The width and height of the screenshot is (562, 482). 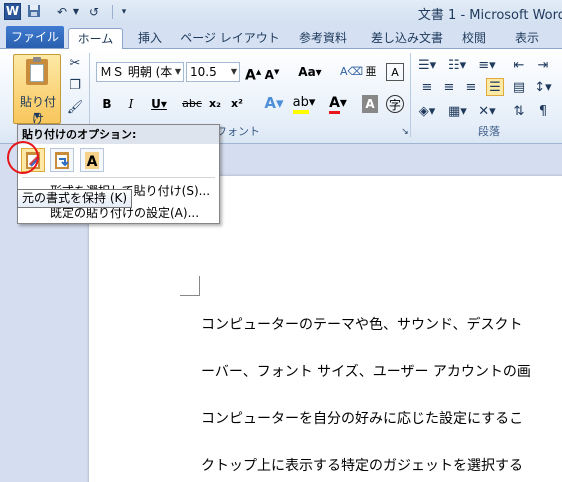 What do you see at coordinates (107, 104) in the screenshot?
I see `bold-icon: B` at bounding box center [107, 104].